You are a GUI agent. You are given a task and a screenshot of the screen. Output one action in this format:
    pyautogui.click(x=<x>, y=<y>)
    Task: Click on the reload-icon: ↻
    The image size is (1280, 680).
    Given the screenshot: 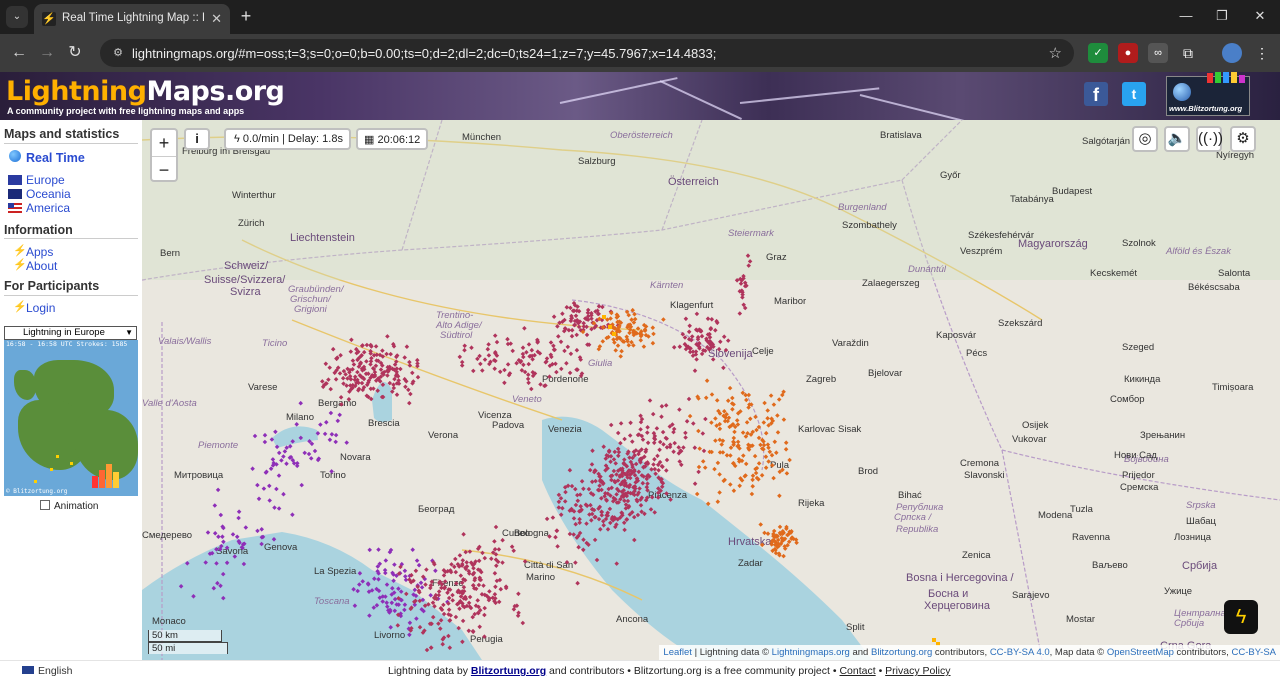 What is the action you would take?
    pyautogui.click(x=75, y=53)
    